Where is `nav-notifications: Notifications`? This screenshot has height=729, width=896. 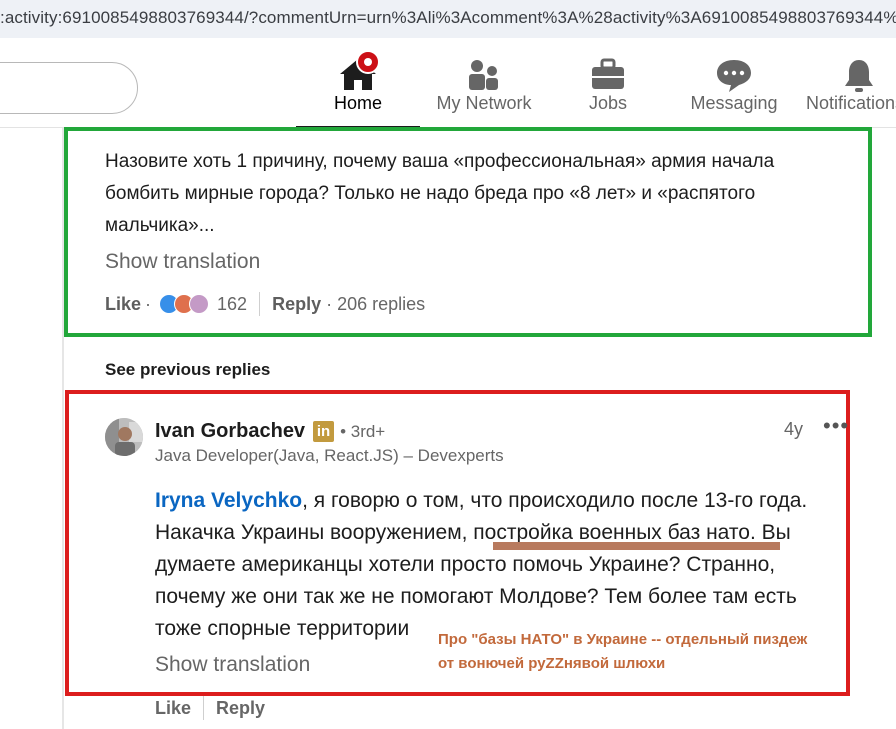
nav-notifications: Notifications is located at coordinates (851, 90).